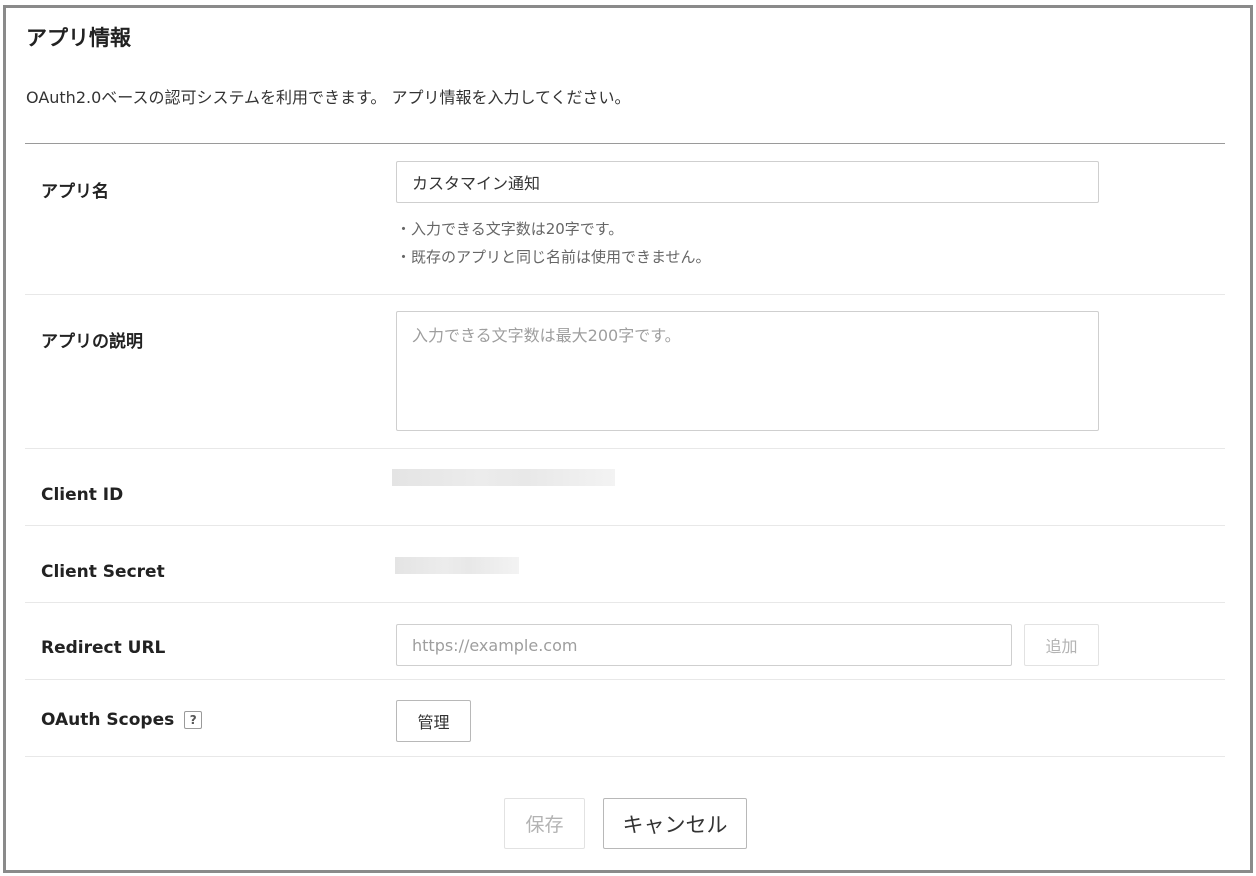 The image size is (1256, 876). Describe the element at coordinates (544, 823) in the screenshot. I see `save-button: 保存` at that location.